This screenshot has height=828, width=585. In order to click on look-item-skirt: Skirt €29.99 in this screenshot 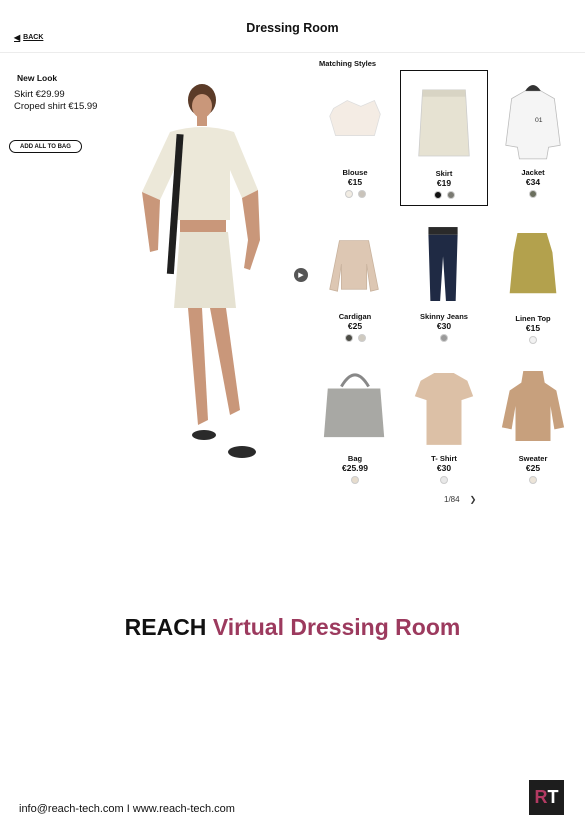, I will do `click(39, 94)`.